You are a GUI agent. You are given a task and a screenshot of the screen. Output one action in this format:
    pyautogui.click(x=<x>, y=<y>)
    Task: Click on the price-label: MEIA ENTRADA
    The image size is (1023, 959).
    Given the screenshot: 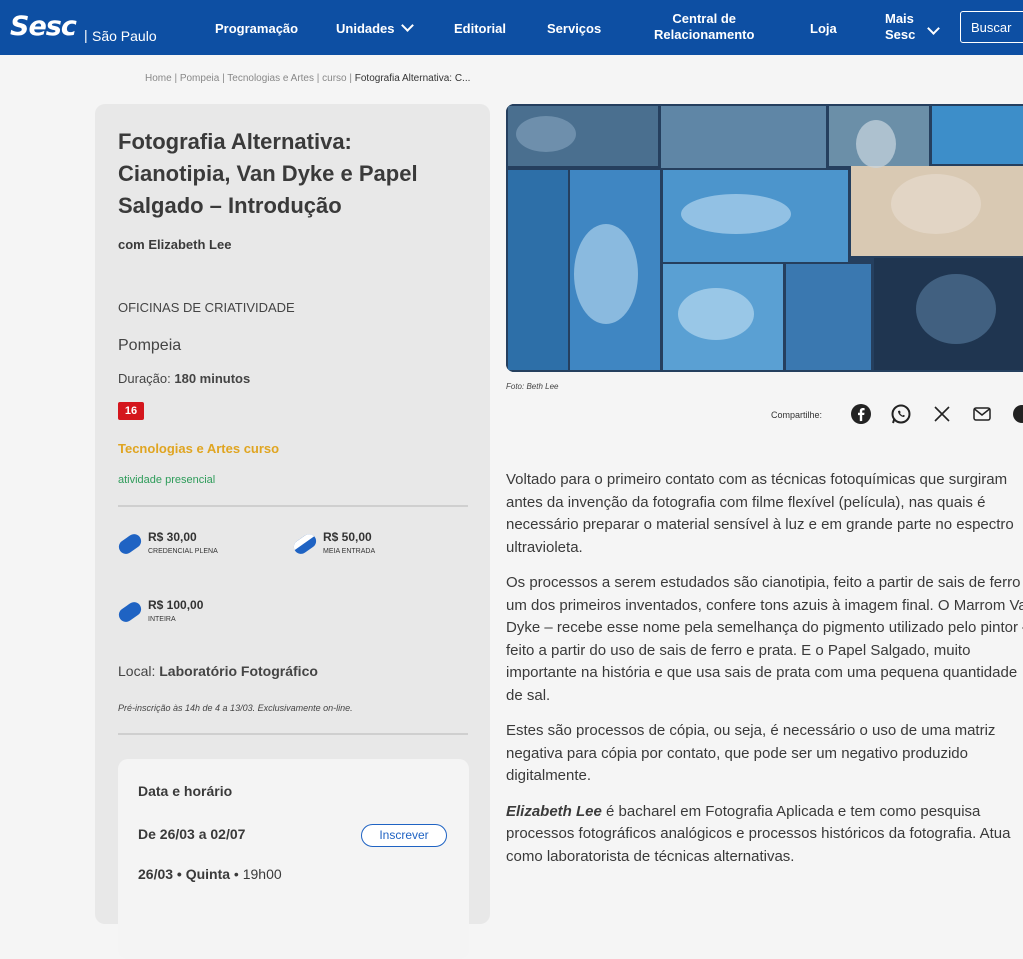 What is the action you would take?
    pyautogui.click(x=349, y=551)
    